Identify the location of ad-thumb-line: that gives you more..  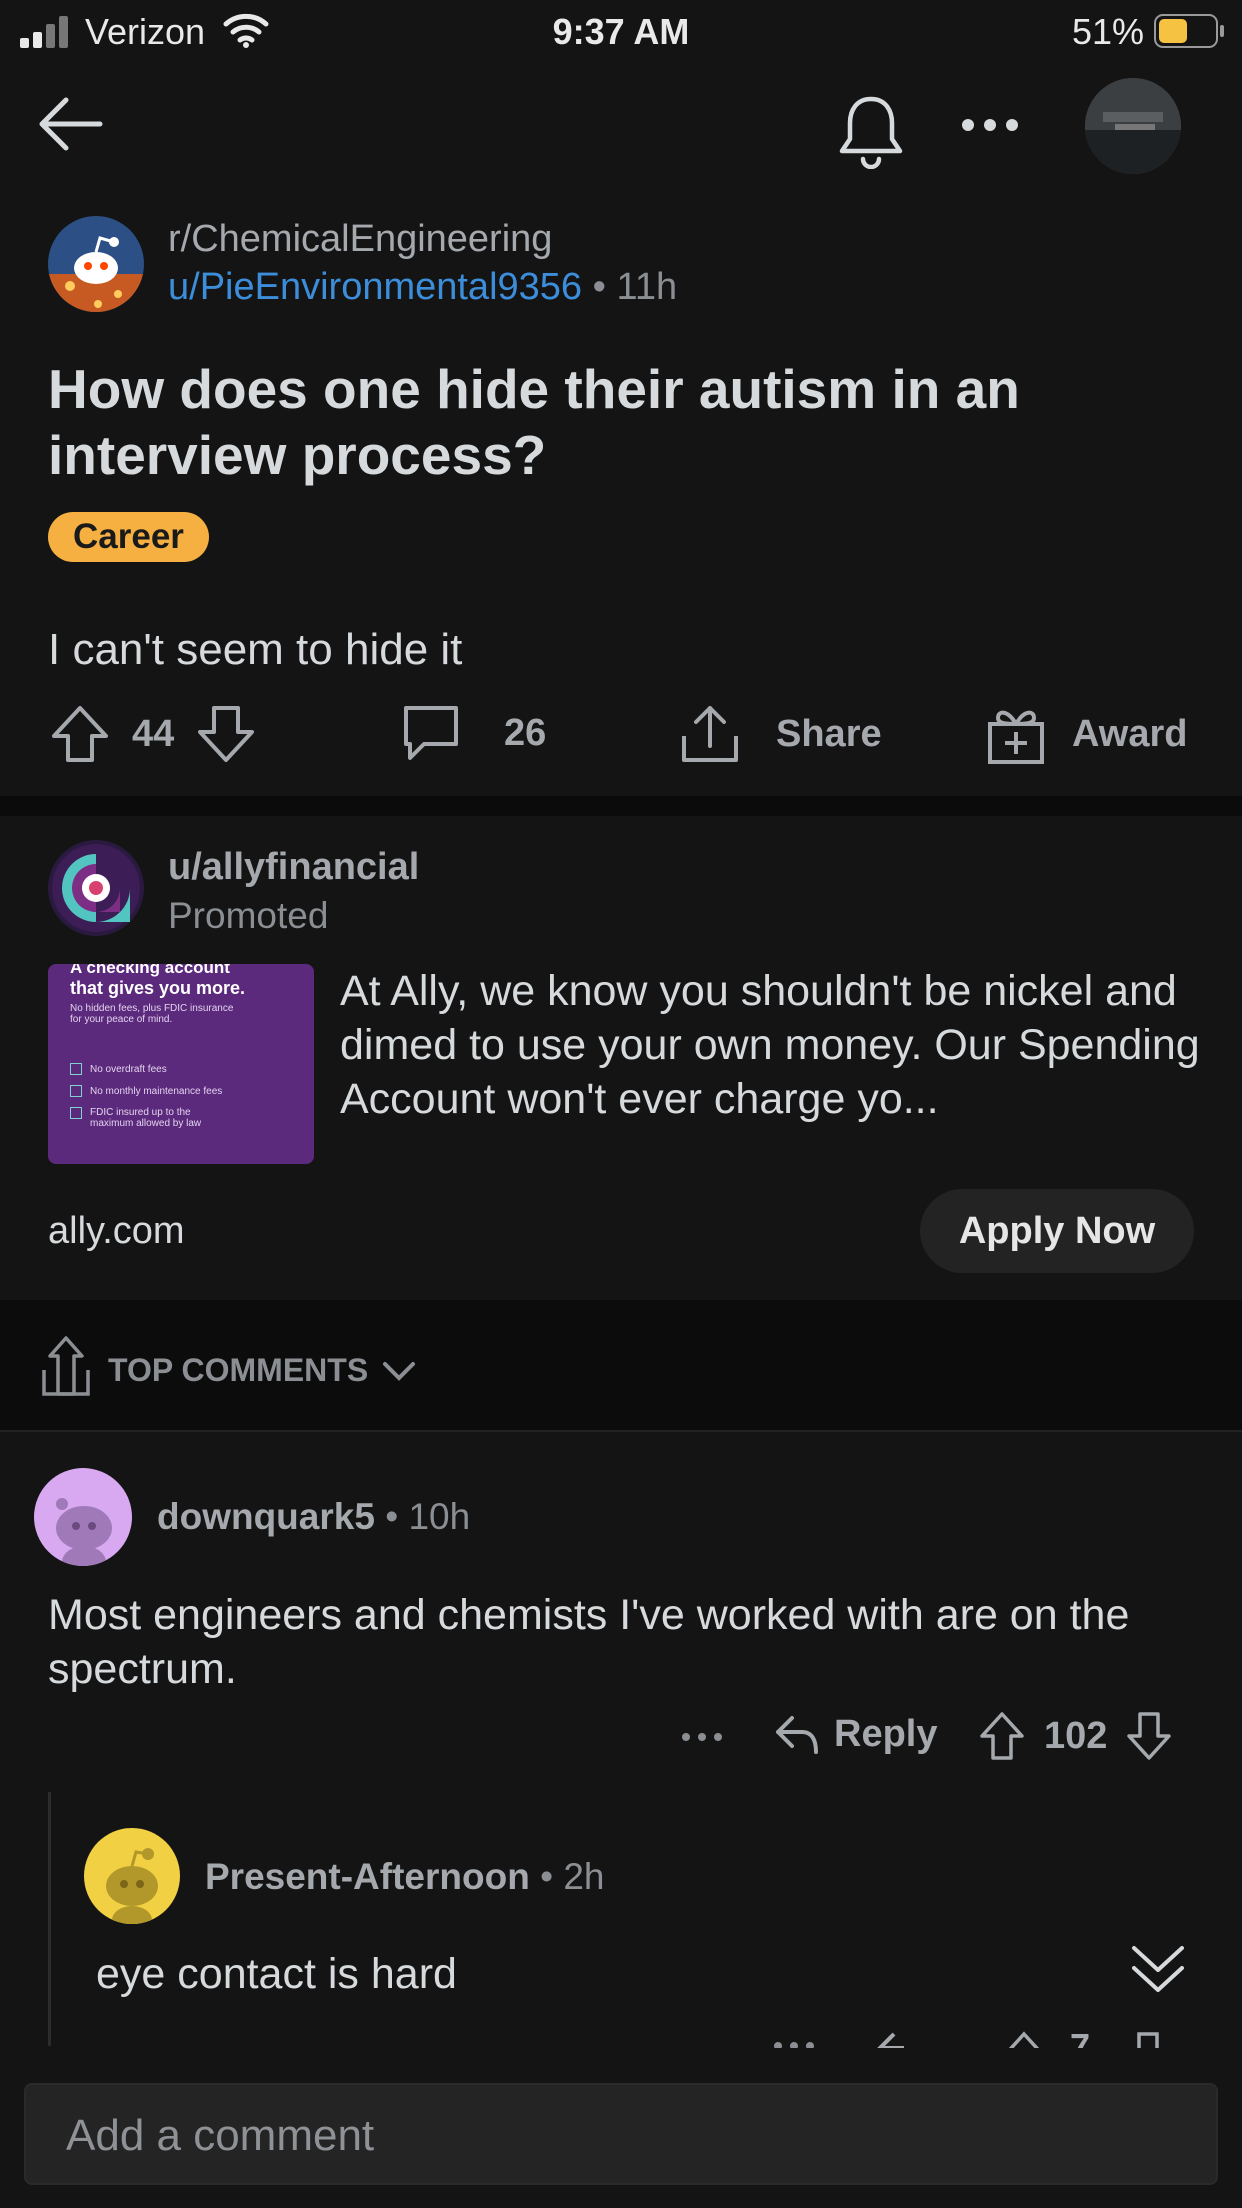
(158, 988).